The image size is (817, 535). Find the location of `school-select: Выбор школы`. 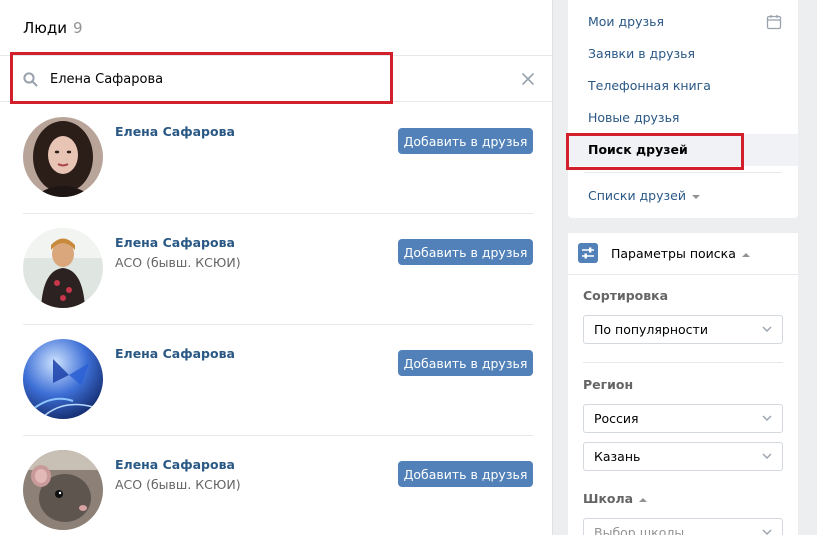

school-select: Выбор школы is located at coordinates (683, 526).